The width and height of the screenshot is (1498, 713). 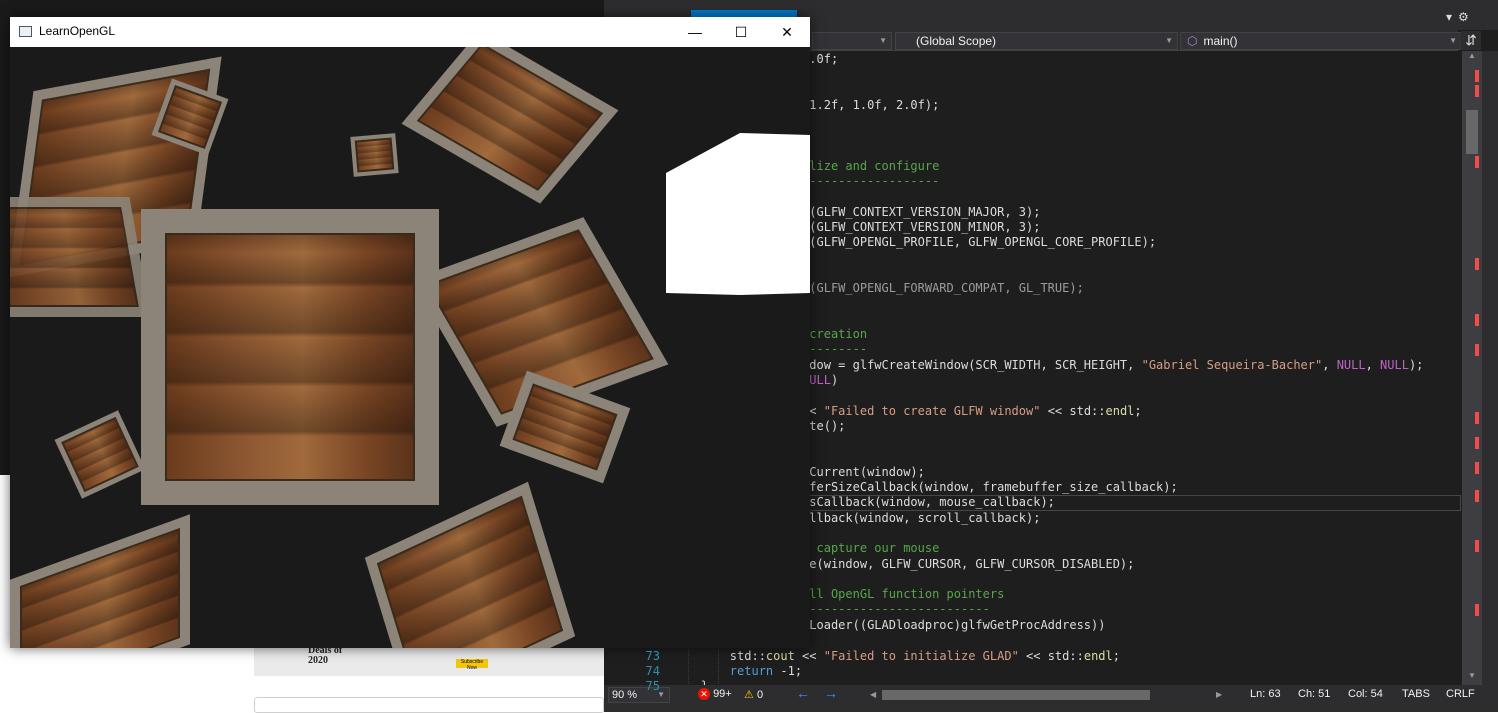 I want to click on scroll-up-arrow-icon: ▲, so click(x=1472, y=58).